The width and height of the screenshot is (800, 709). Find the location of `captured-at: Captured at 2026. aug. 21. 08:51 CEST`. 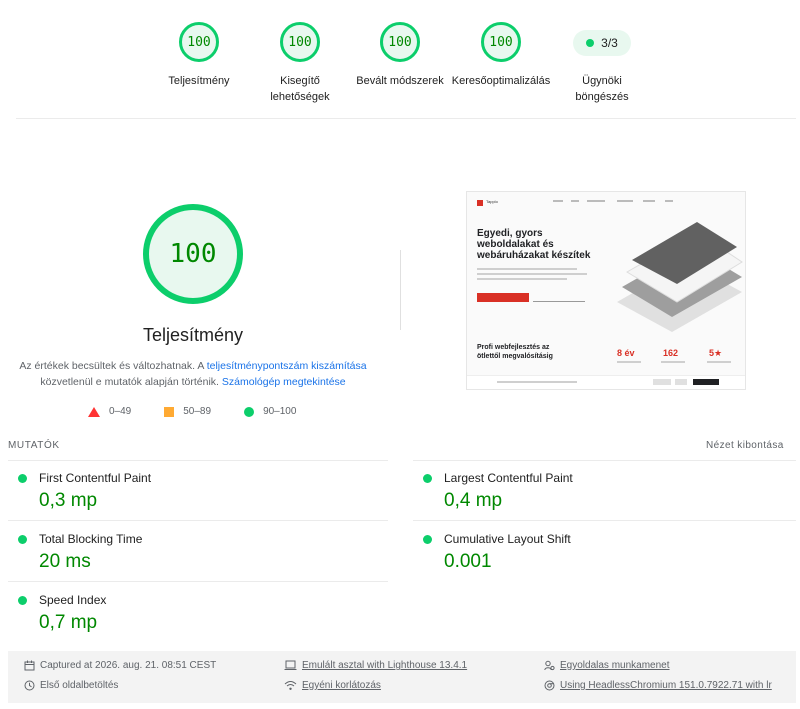

captured-at: Captured at 2026. aug. 21. 08:51 CEST is located at coordinates (120, 665).